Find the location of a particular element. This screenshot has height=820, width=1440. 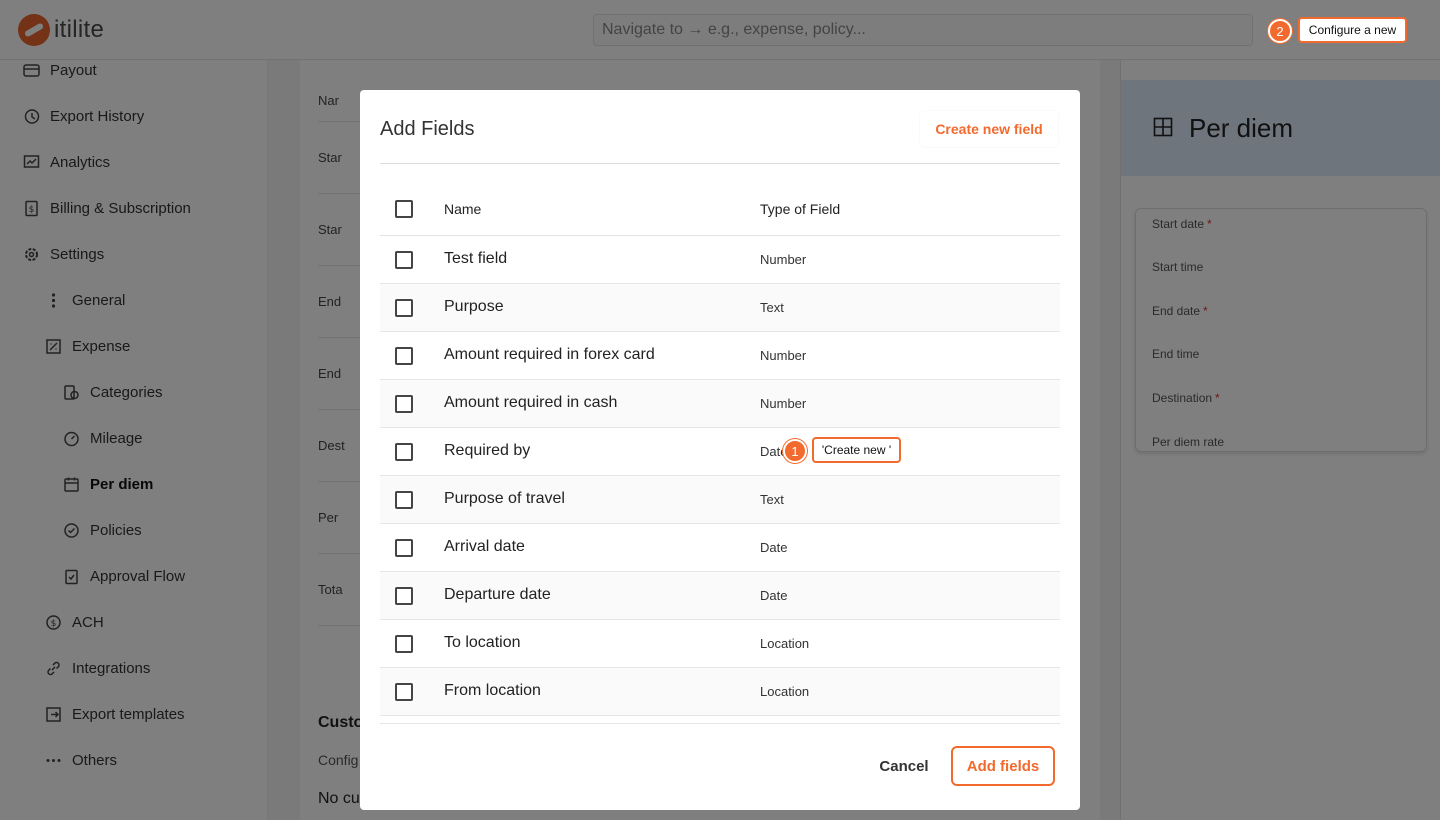

step-callout-2: Configure a new is located at coordinates (1352, 30).